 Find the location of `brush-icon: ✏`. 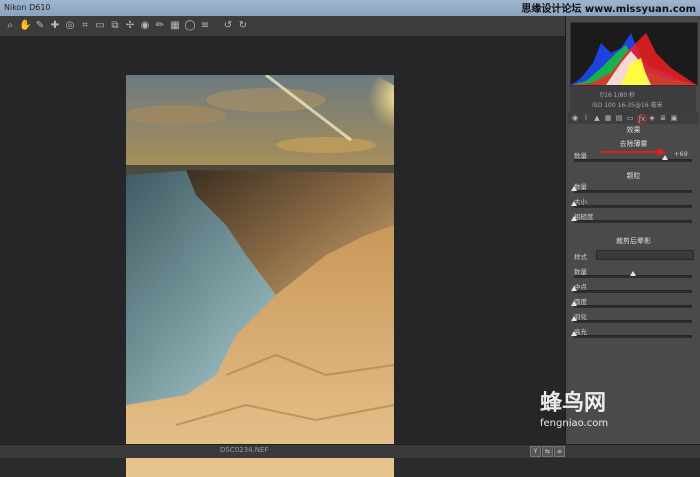

brush-icon: ✏ is located at coordinates (160, 26).